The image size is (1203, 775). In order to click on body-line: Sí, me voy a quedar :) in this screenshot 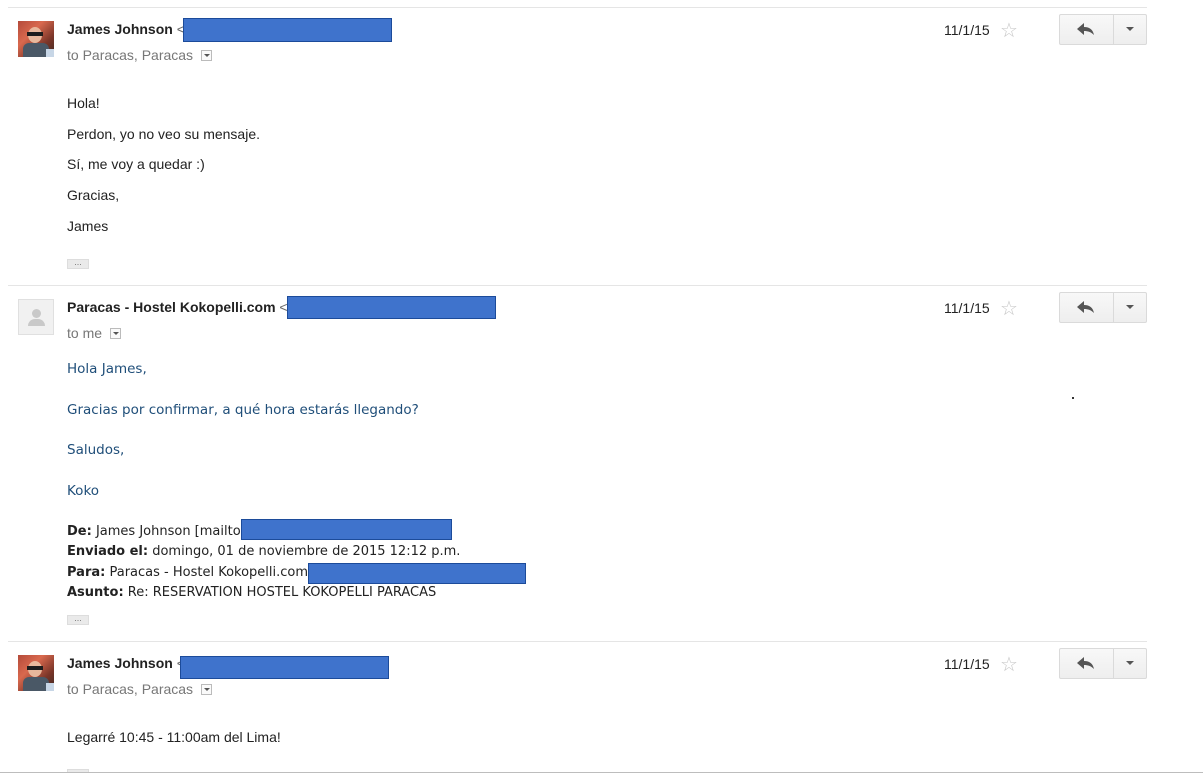, I will do `click(136, 164)`.